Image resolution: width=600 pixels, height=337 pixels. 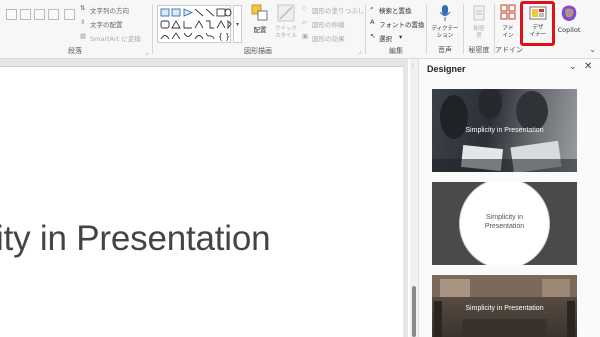 What do you see at coordinates (106, 24) in the screenshot?
I see `align-text-button: 文字の配置` at bounding box center [106, 24].